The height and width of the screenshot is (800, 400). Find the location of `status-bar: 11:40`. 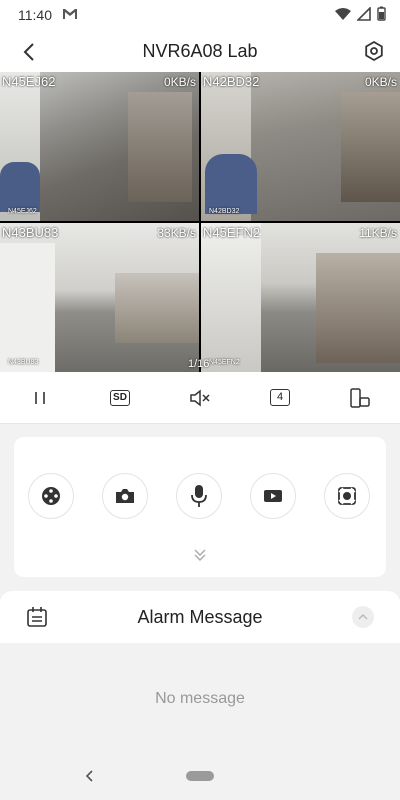

status-bar: 11:40 is located at coordinates (200, 15).